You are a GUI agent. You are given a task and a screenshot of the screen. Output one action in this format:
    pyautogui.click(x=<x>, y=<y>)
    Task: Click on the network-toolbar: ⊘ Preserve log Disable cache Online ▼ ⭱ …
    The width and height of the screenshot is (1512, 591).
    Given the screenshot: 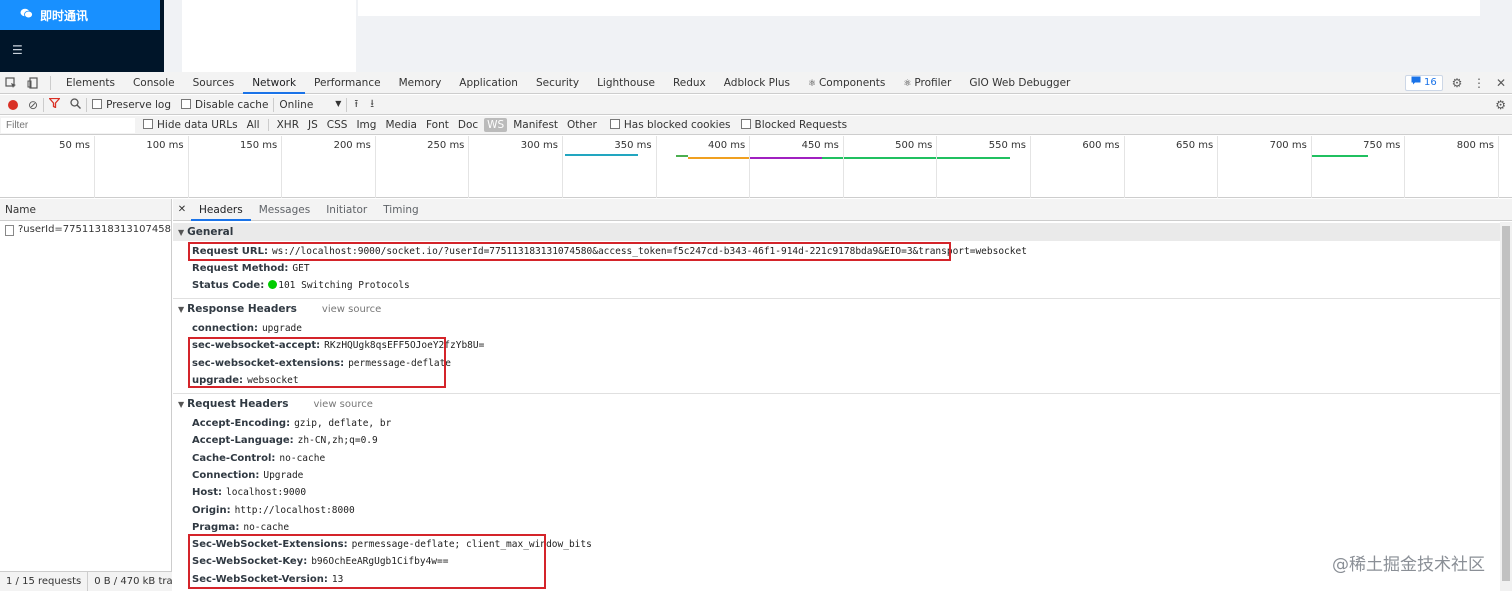 What is the action you would take?
    pyautogui.click(x=756, y=105)
    